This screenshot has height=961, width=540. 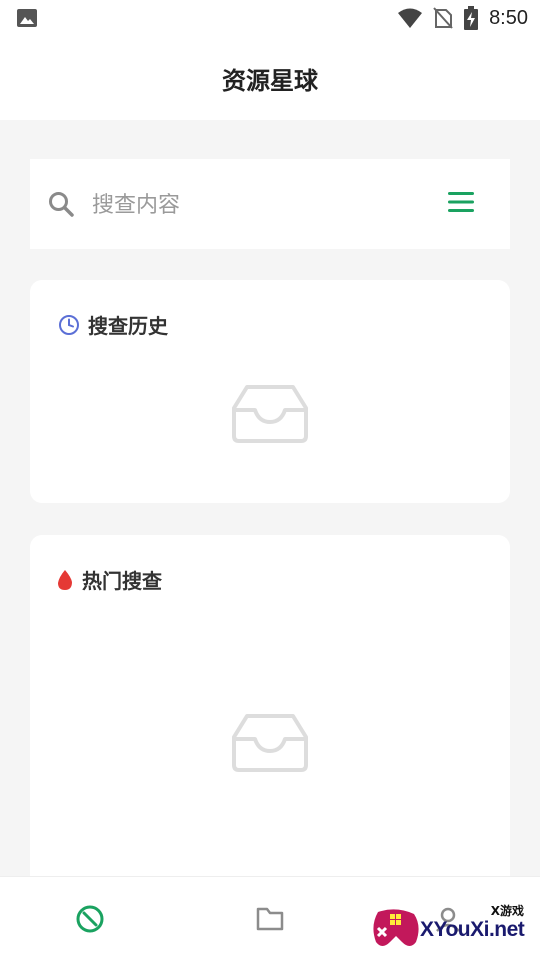 I want to click on battery-charging-icon, so click(x=471, y=18).